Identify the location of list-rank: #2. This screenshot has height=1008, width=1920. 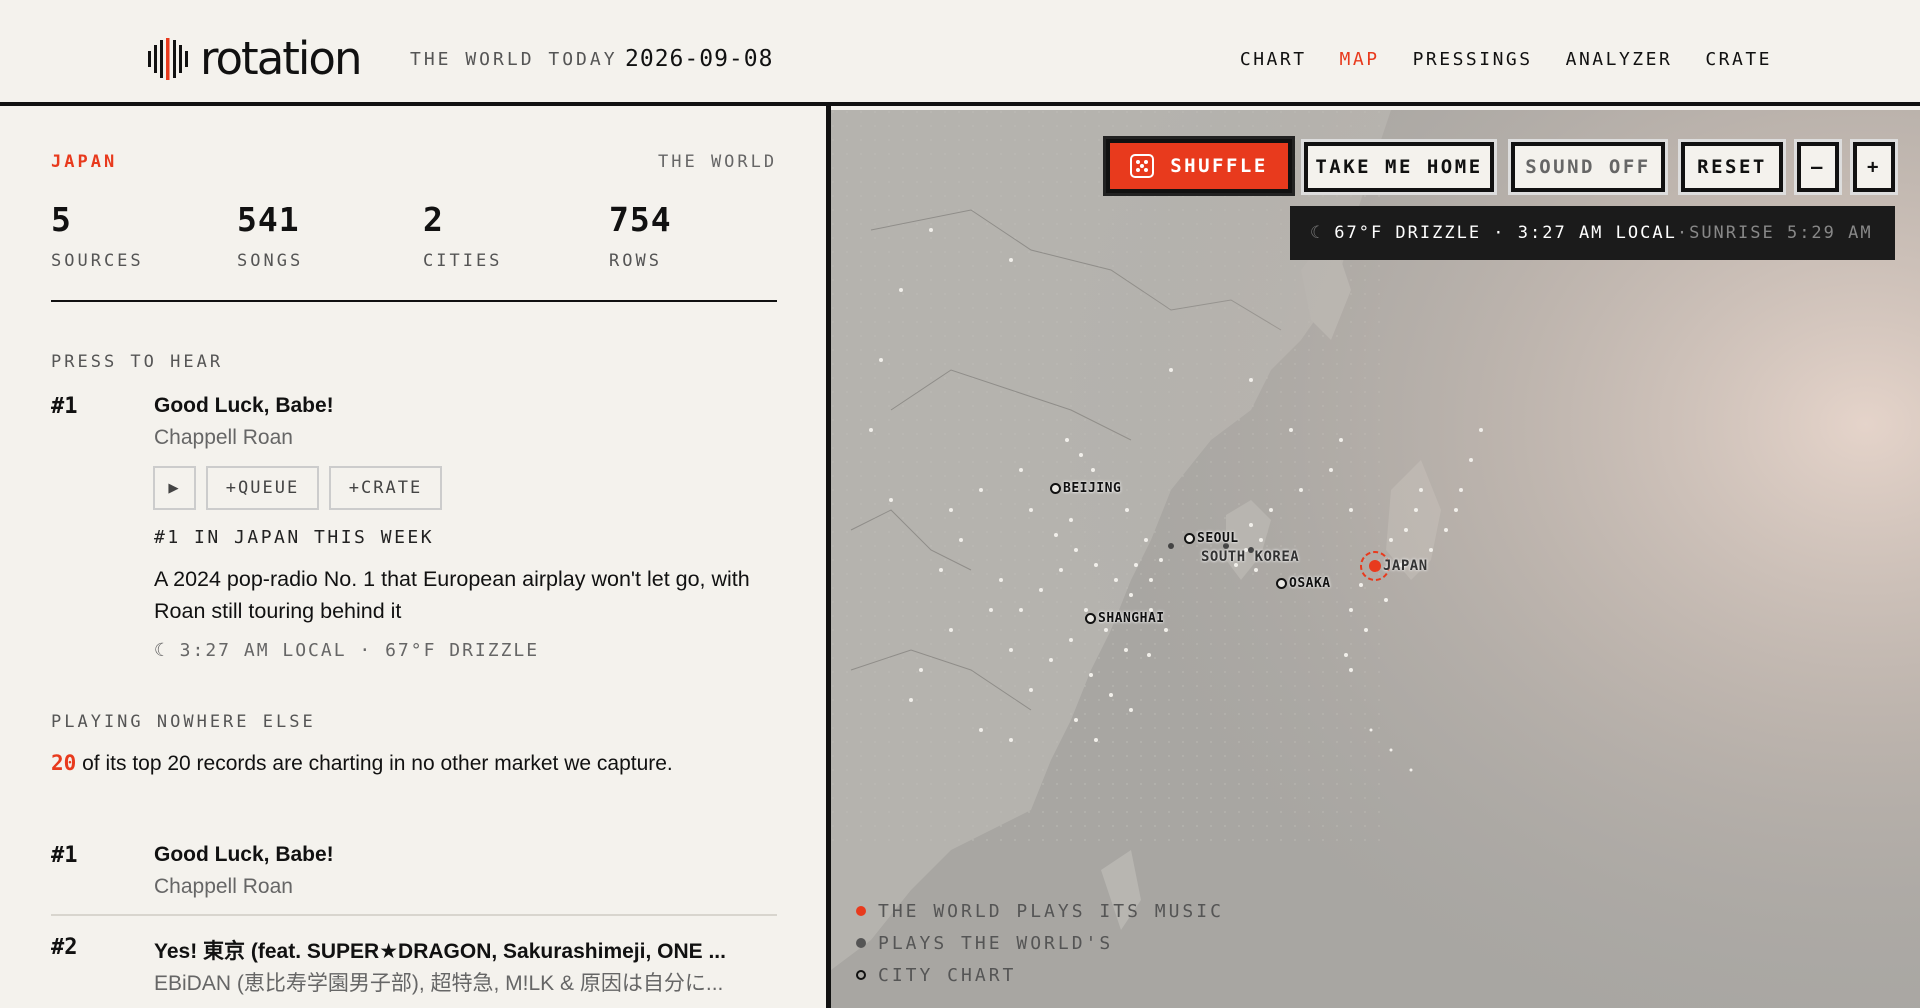
(64, 947).